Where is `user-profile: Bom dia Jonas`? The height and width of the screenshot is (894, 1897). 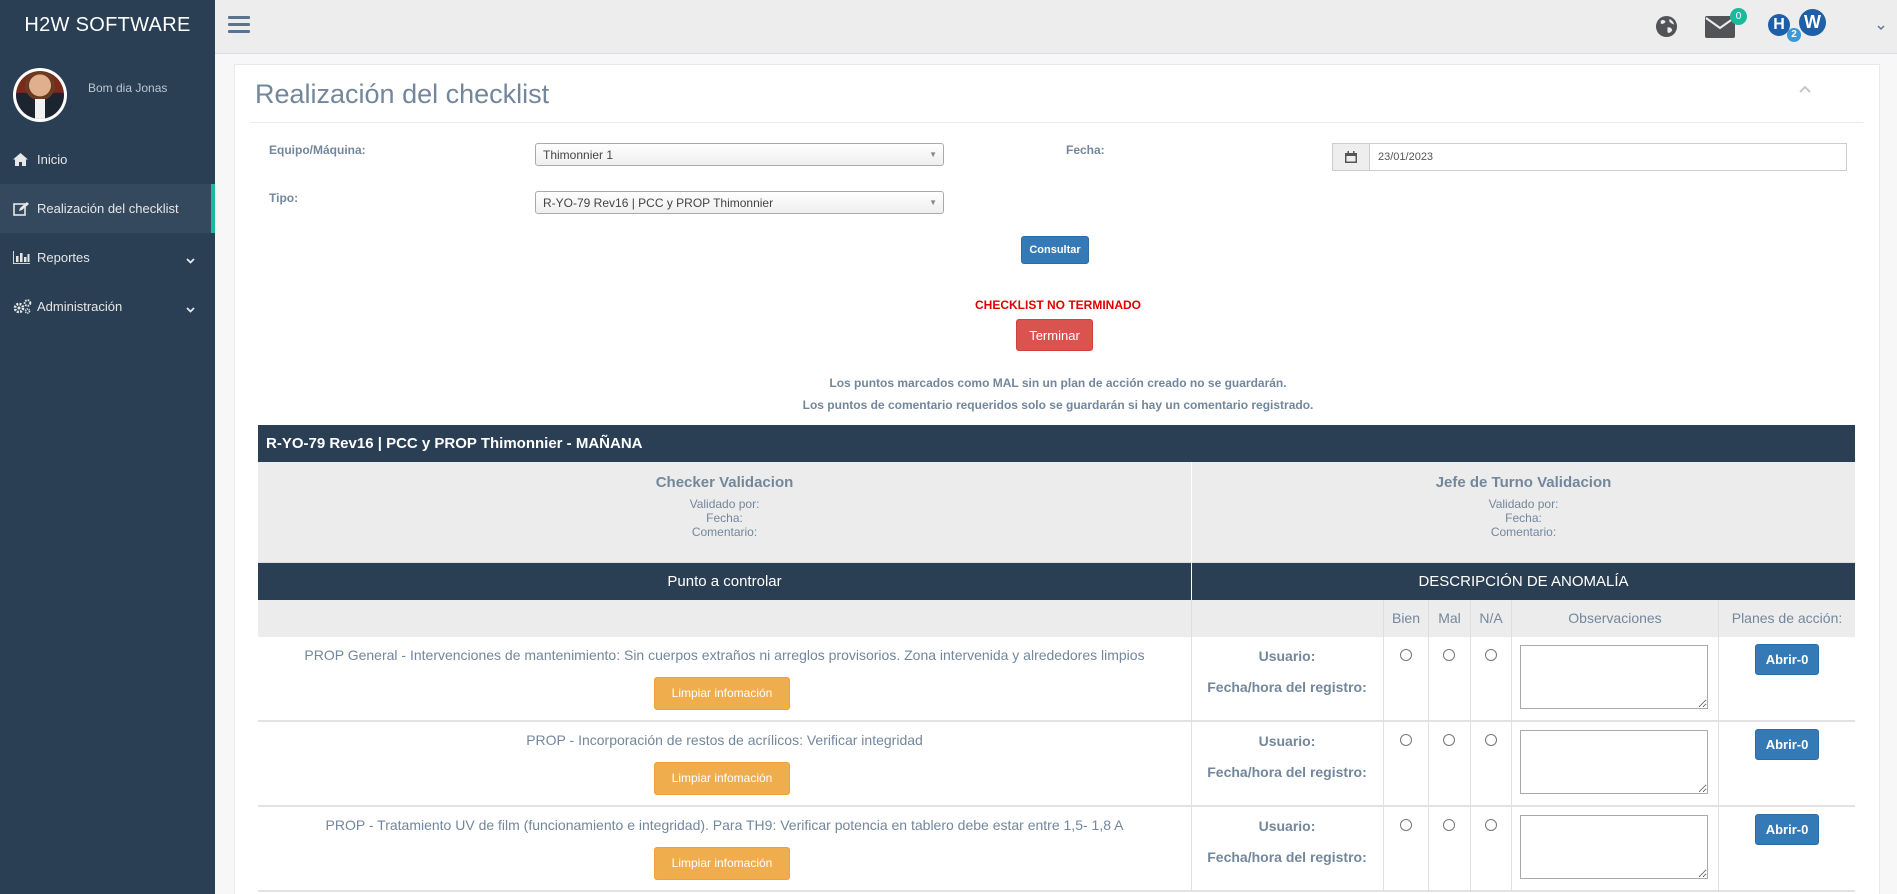 user-profile: Bom dia Jonas is located at coordinates (107, 97).